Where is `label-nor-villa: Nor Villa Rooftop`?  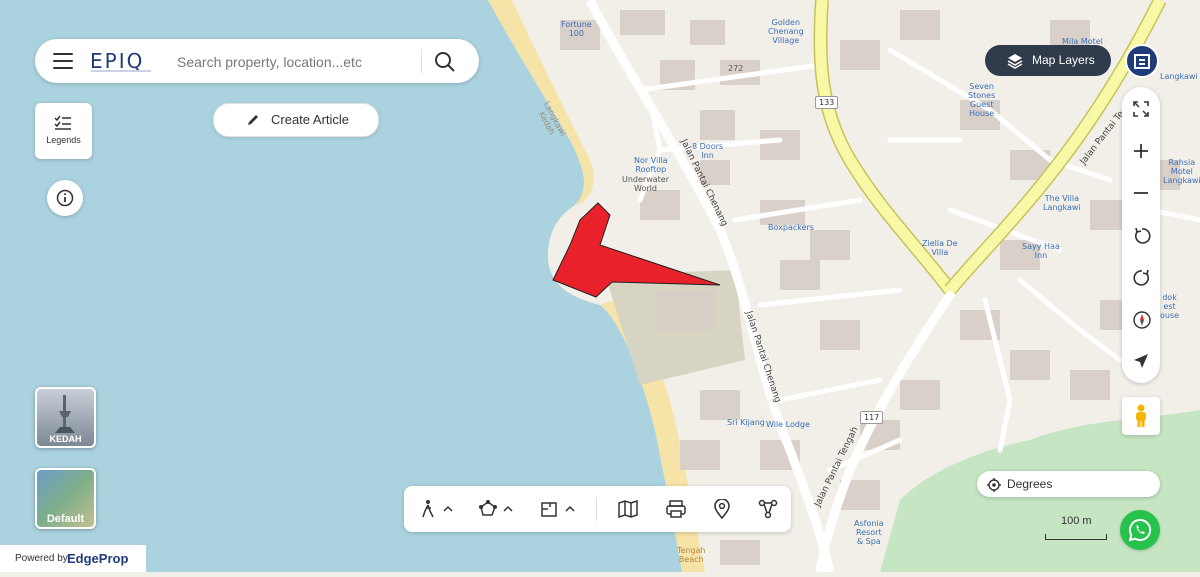 label-nor-villa: Nor Villa Rooftop is located at coordinates (651, 165).